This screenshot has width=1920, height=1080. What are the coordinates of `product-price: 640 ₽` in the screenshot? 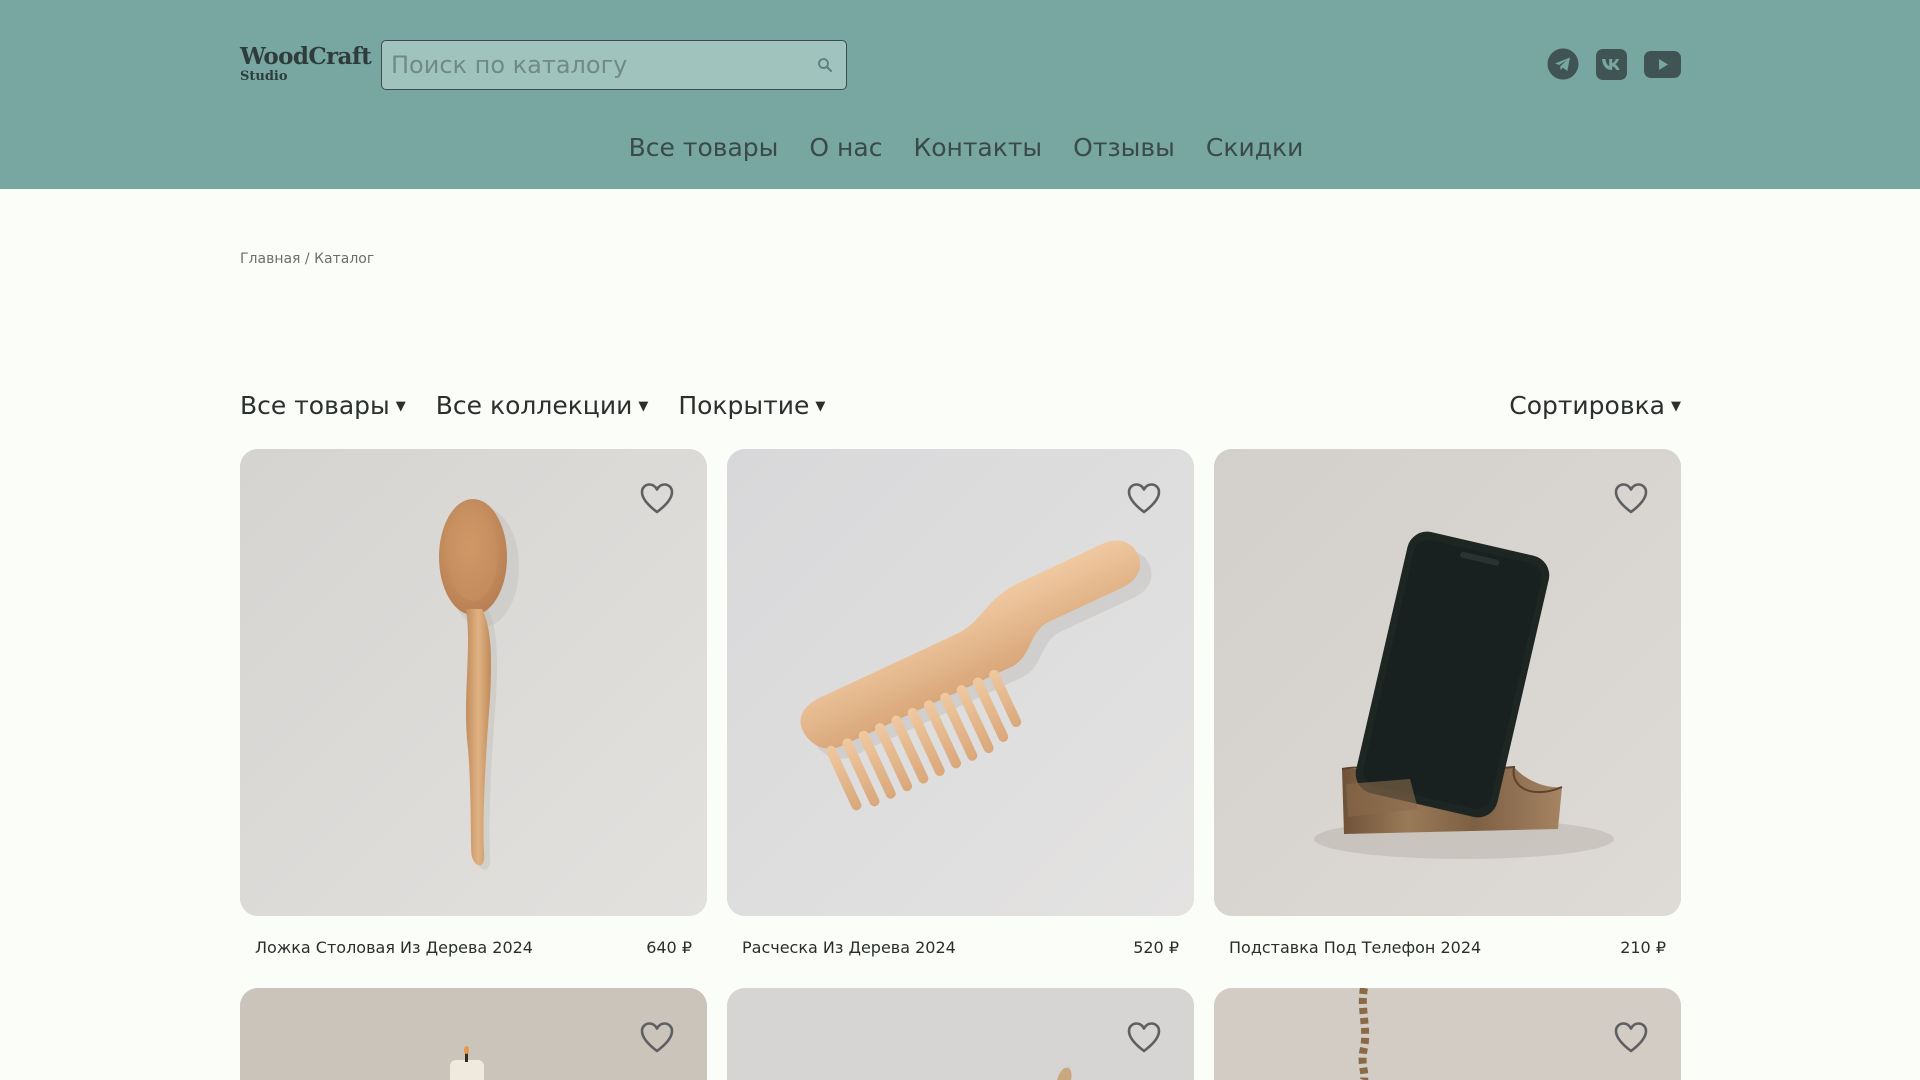 It's located at (669, 947).